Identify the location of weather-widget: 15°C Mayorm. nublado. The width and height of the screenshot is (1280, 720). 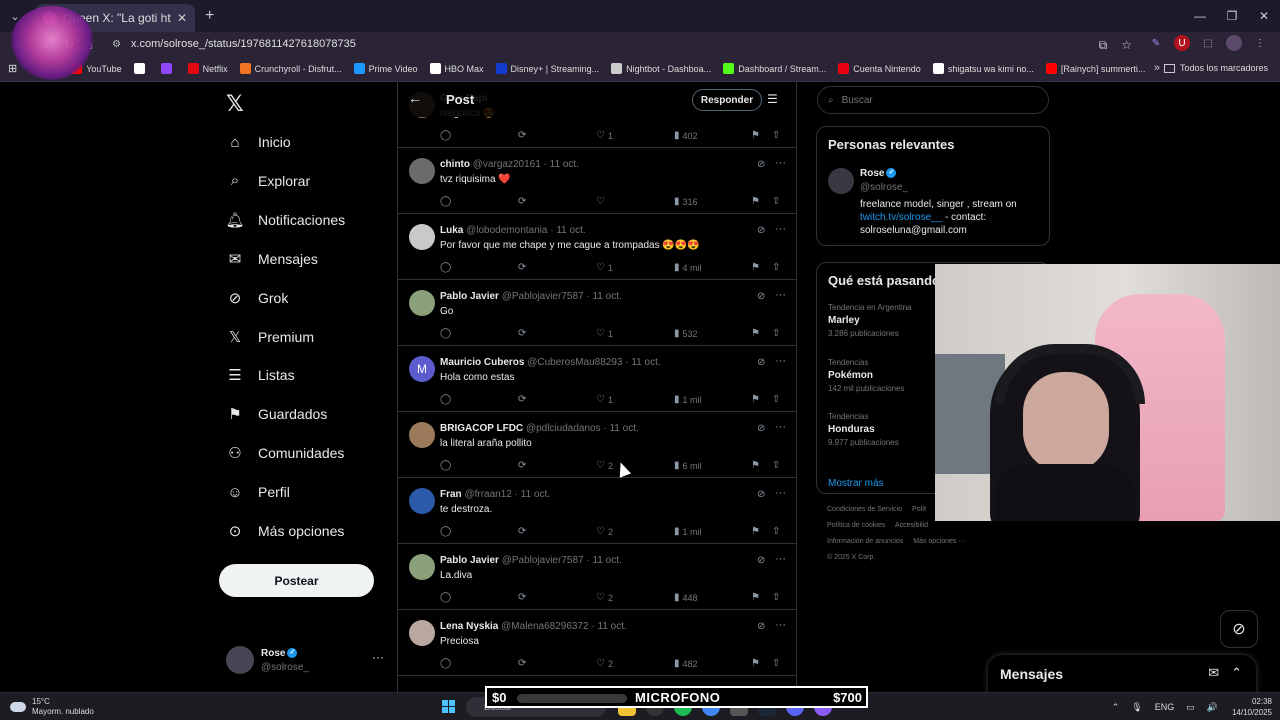
(52, 707).